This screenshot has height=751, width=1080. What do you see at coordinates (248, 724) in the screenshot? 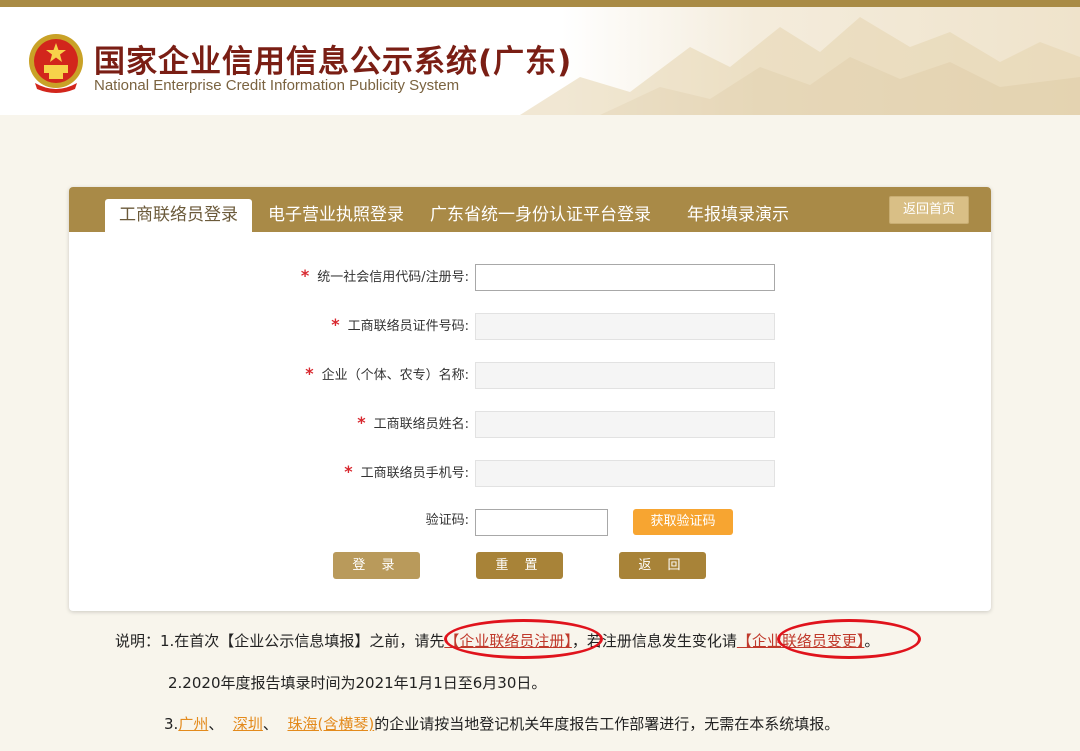
I see `shenzhen-link: 深圳` at bounding box center [248, 724].